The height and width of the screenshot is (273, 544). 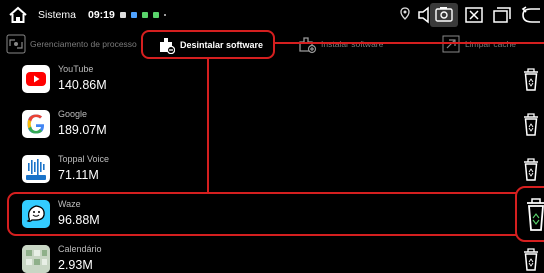 I want to click on tab-clear-cache: Limpar cache, so click(x=478, y=44).